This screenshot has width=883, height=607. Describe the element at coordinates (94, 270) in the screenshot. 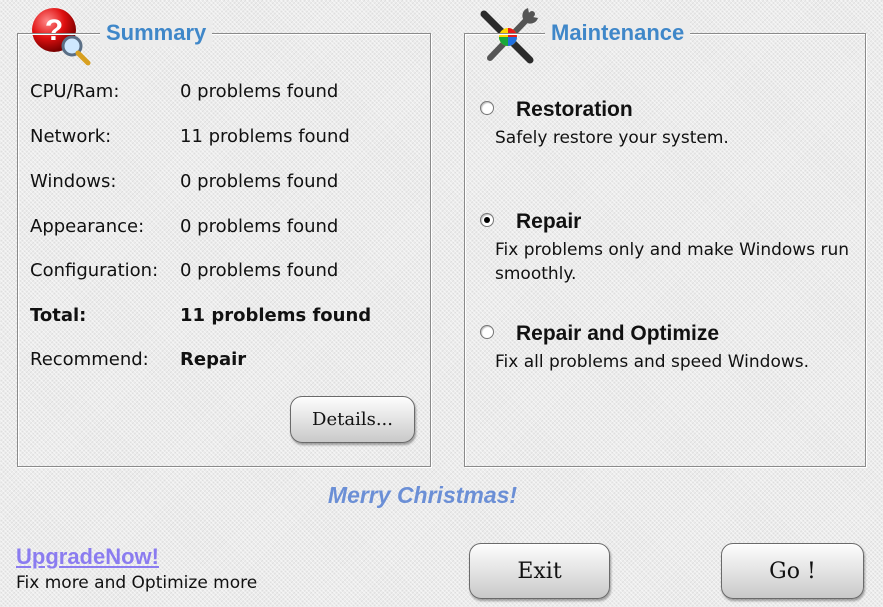

I see `row-label: Configuration:` at that location.